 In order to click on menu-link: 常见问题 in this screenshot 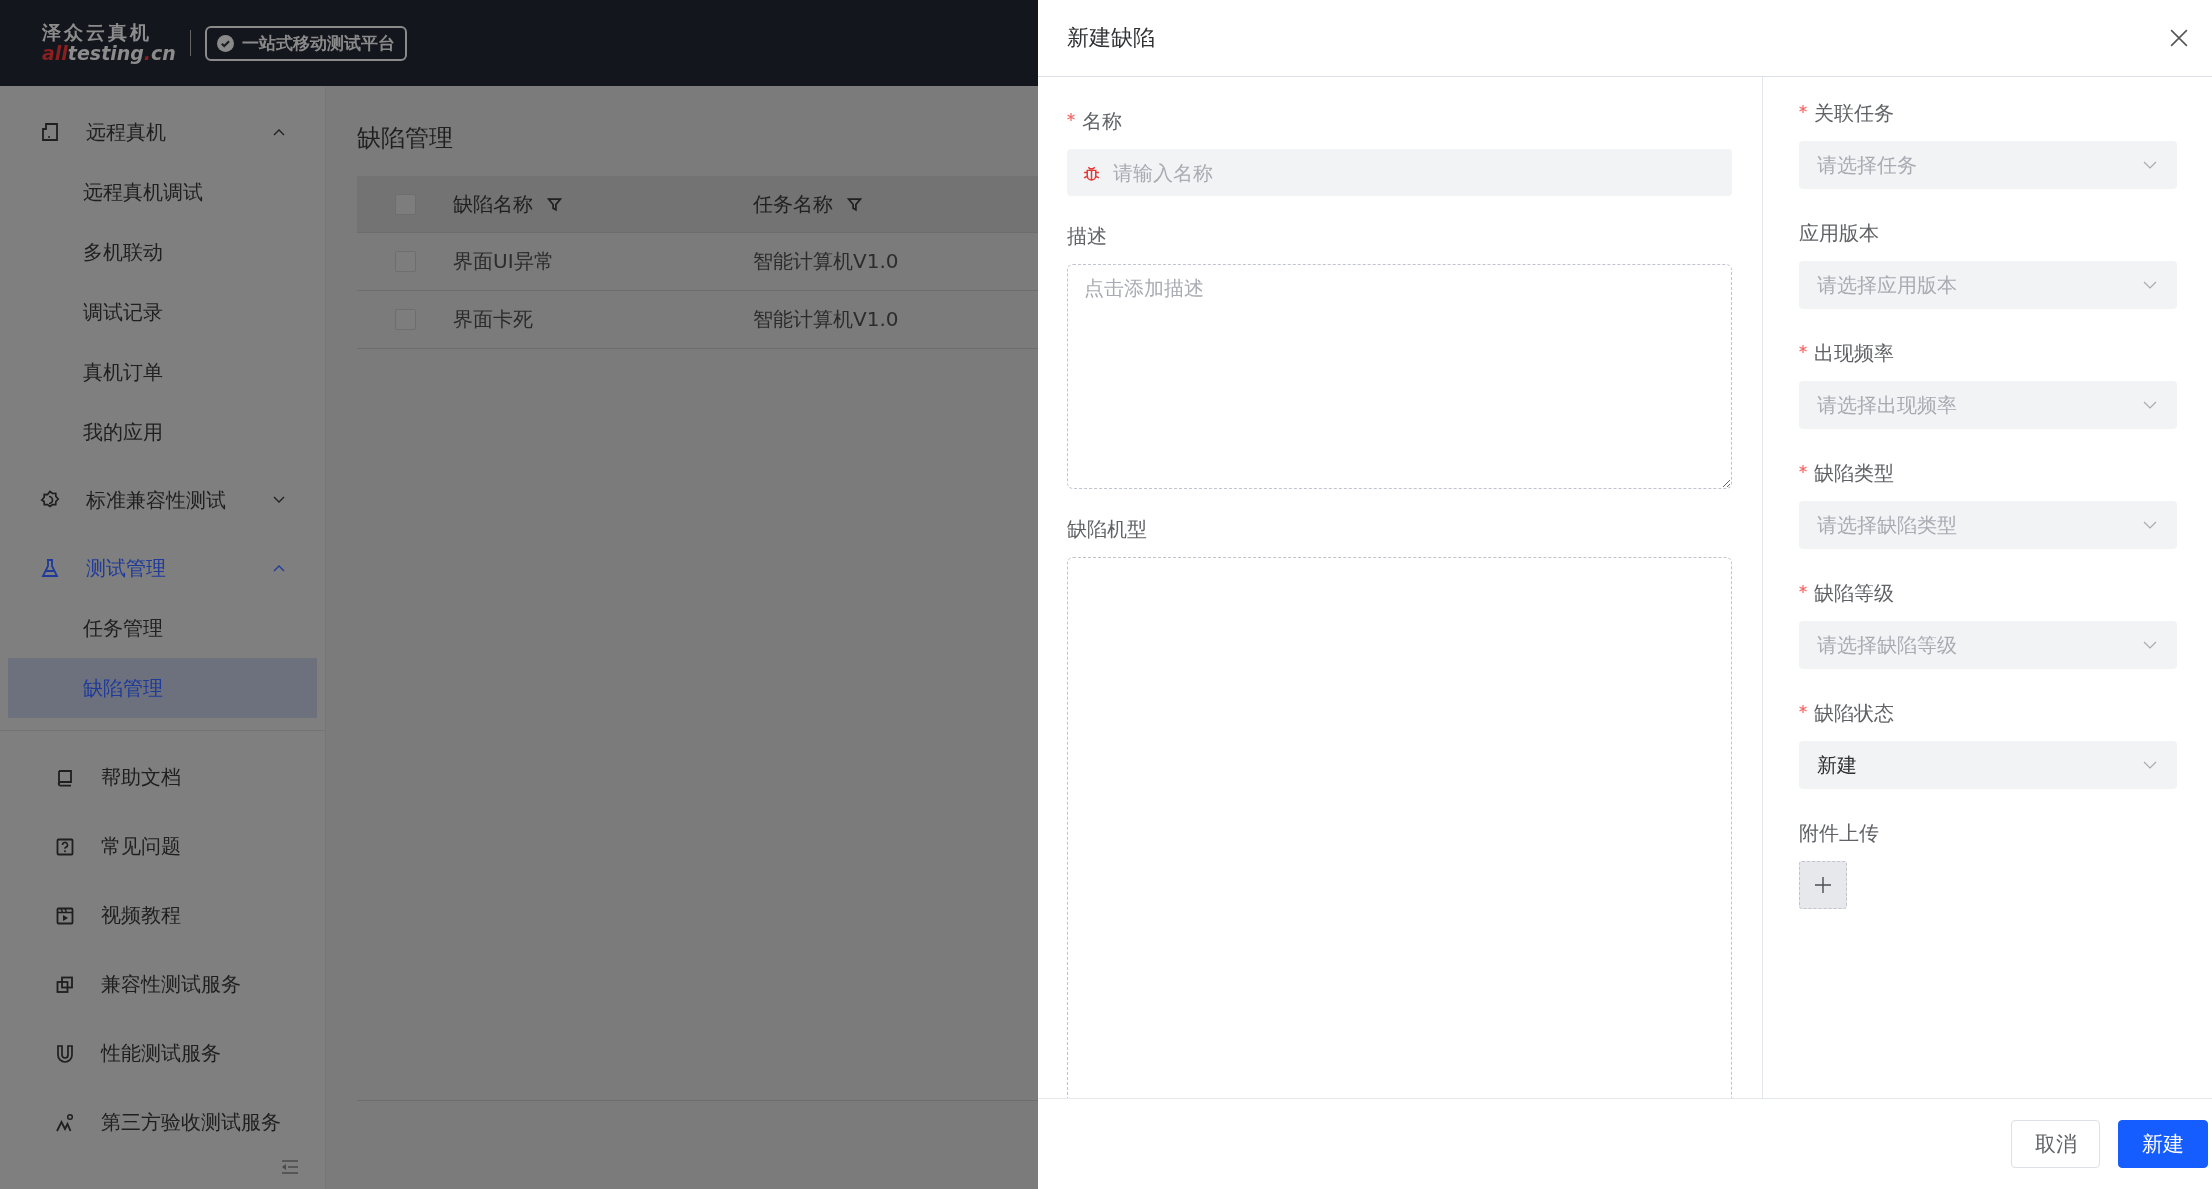, I will do `click(162, 846)`.